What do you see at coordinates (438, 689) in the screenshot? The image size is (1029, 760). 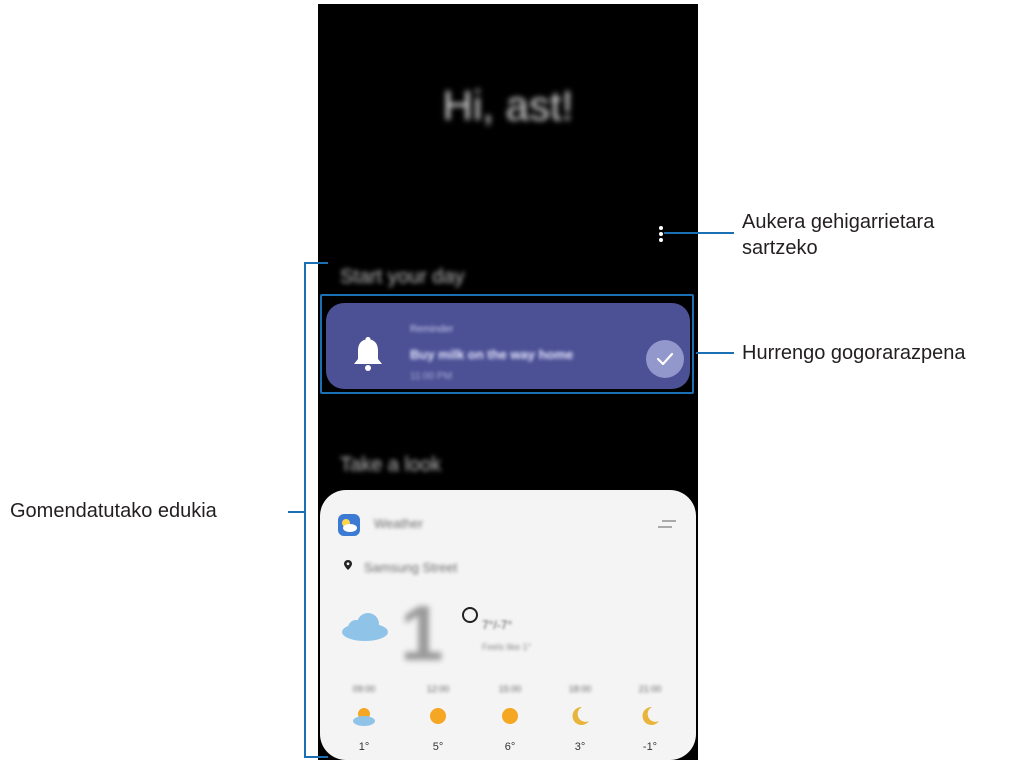 I see `forecast-time: 12:00` at bounding box center [438, 689].